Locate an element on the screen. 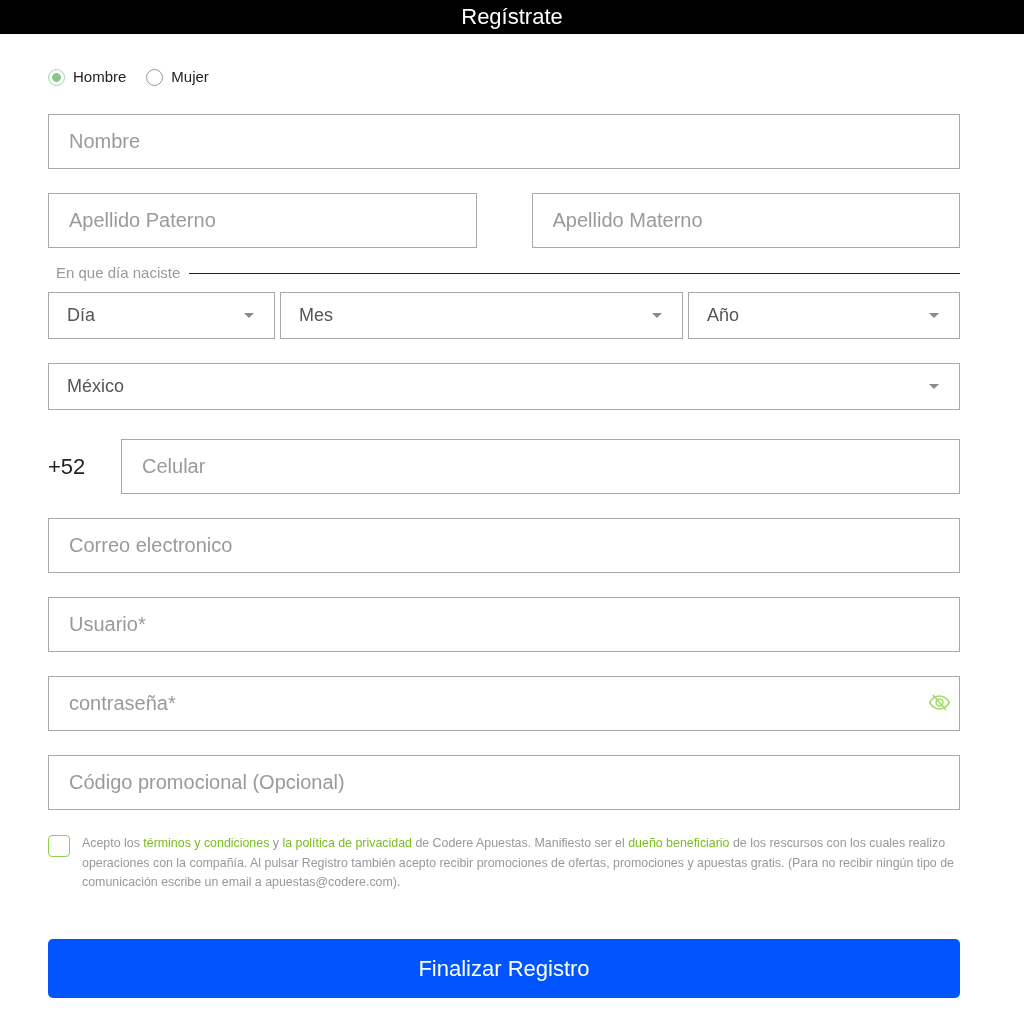 This screenshot has height=1033, width=1024. input-field: contraseña* is located at coordinates (504, 703).